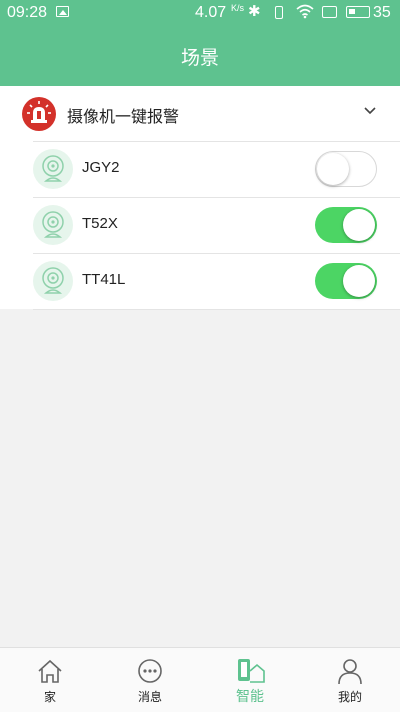 The height and width of the screenshot is (712, 400). What do you see at coordinates (211, 12) in the screenshot?
I see `network-speed: 4.07` at bounding box center [211, 12].